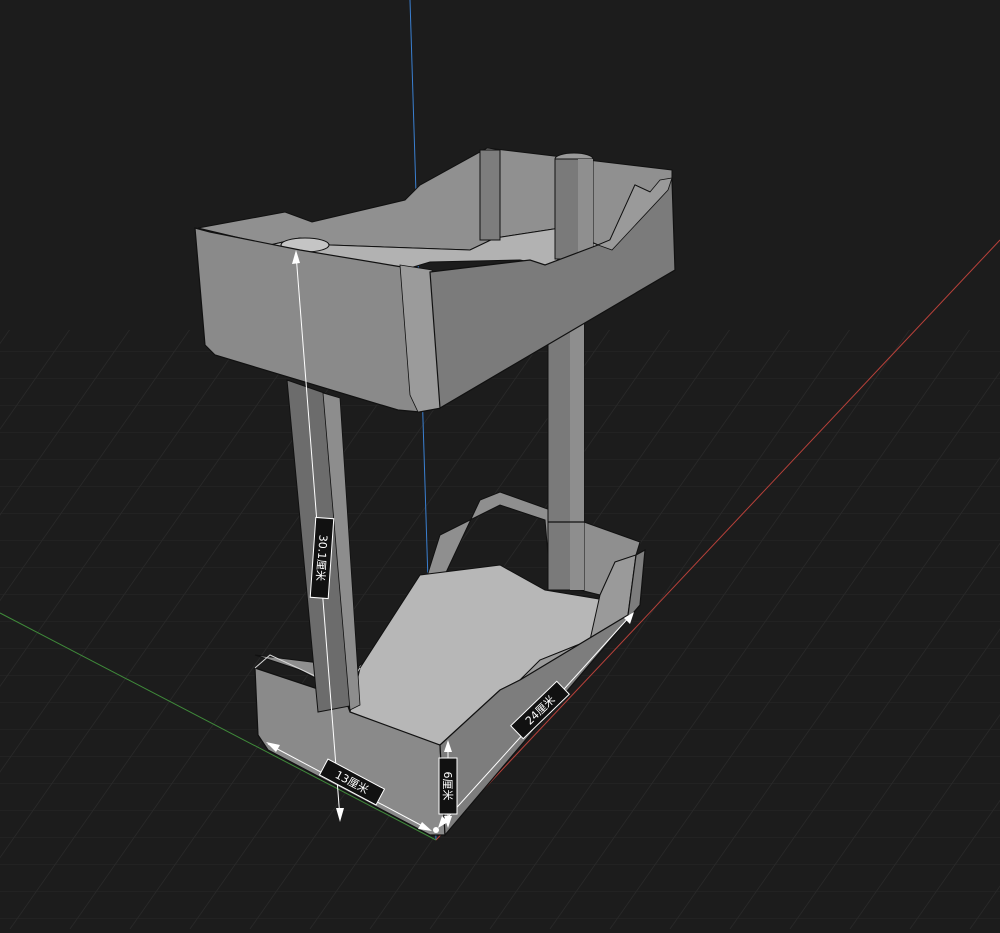 The image size is (1000, 933). I want to click on top-tray-inner-post, so click(490, 195).